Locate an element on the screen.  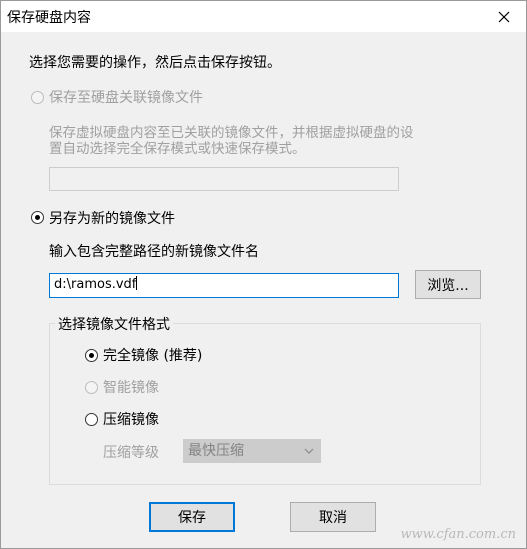
title-bar: 保存硬盘内容 is located at coordinates (263, 16).